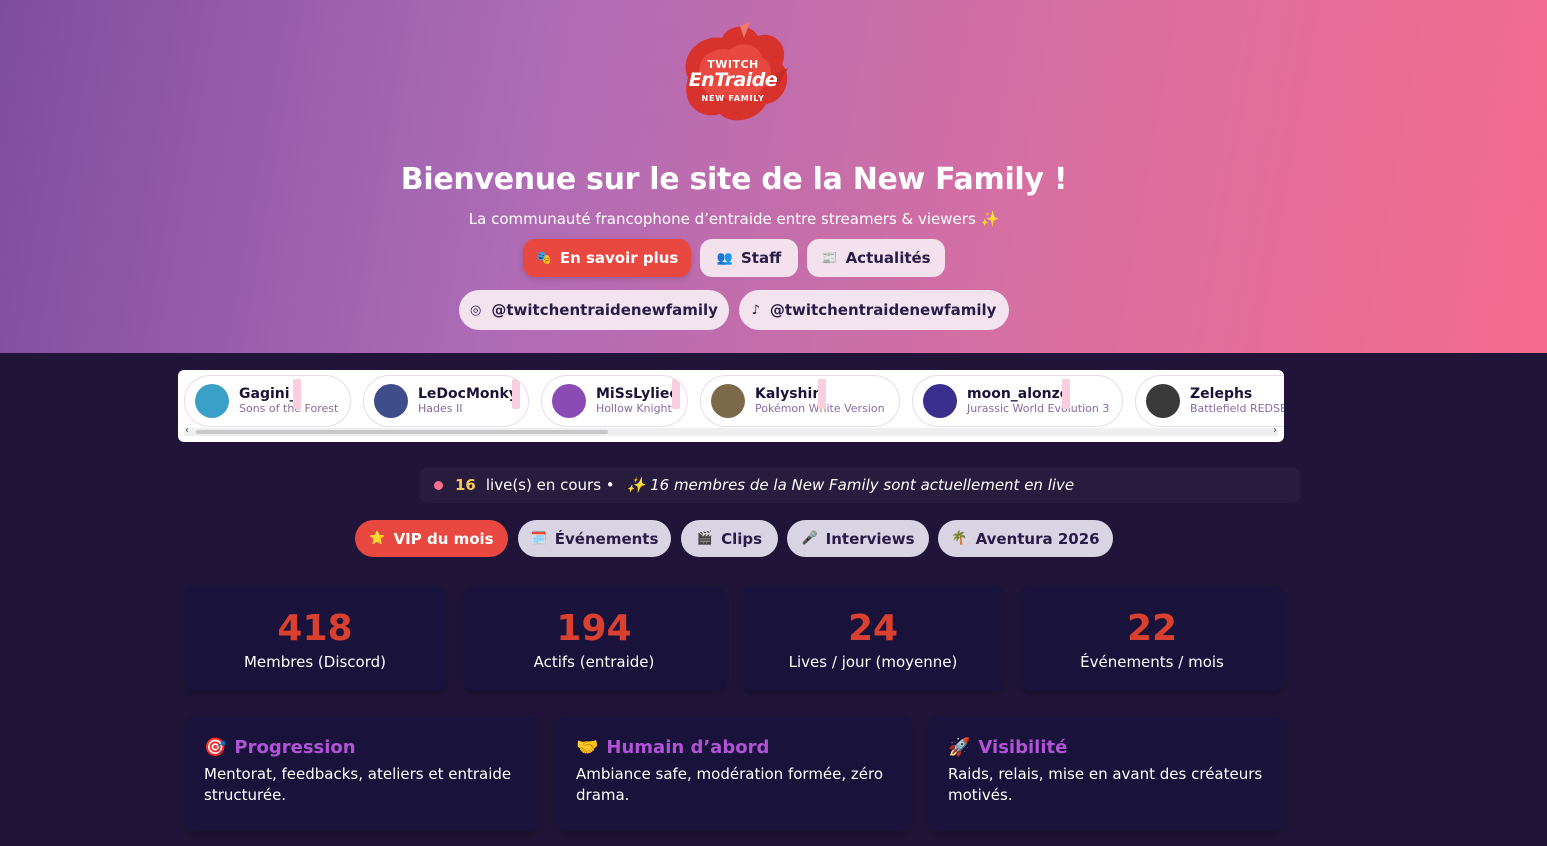 The height and width of the screenshot is (846, 1547). I want to click on streamer-card: Kalyshin Pokémon White Version, so click(800, 401).